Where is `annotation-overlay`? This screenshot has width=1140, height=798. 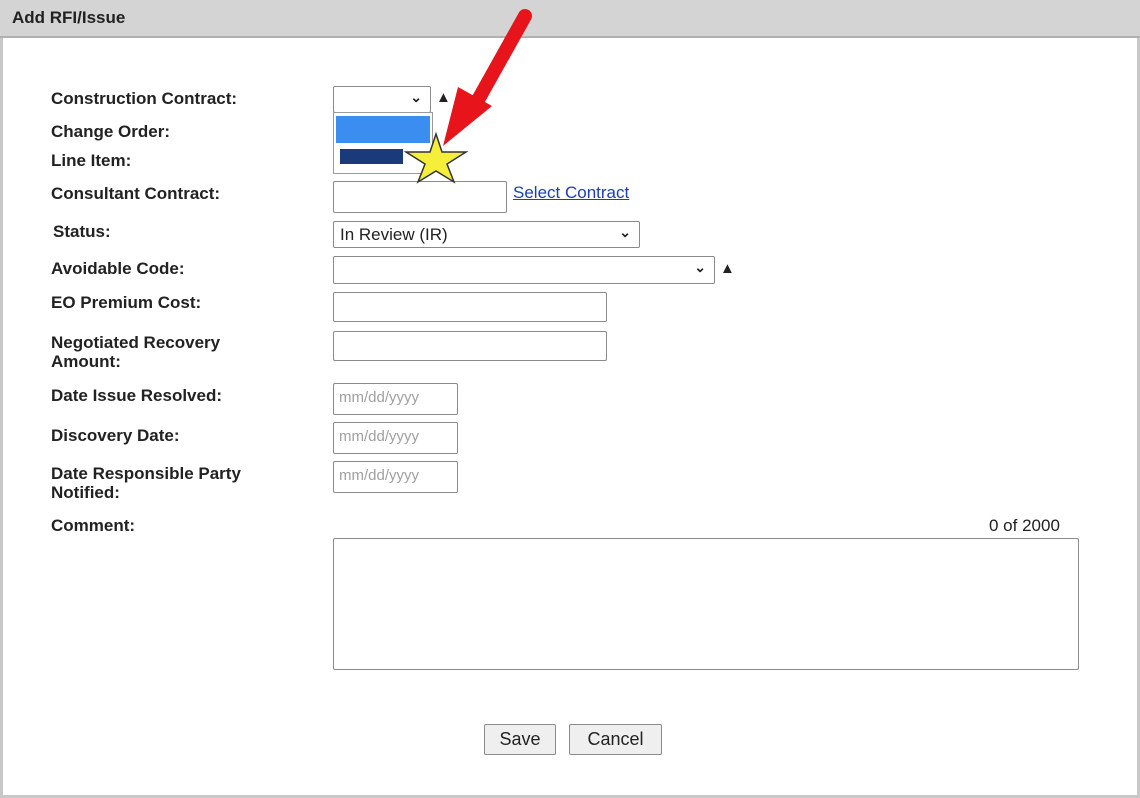
annotation-overlay is located at coordinates (467, 96).